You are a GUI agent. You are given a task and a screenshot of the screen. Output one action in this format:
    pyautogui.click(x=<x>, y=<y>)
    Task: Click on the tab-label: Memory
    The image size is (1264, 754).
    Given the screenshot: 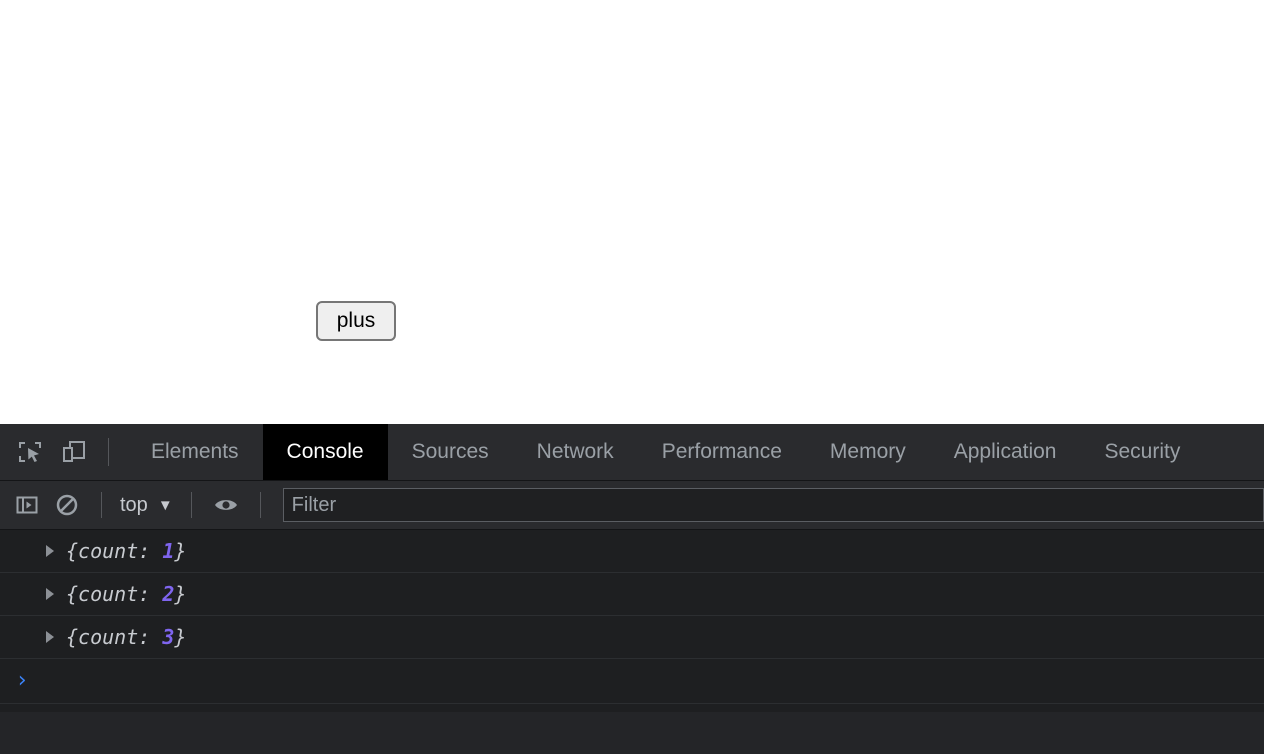 What is the action you would take?
    pyautogui.click(x=867, y=451)
    